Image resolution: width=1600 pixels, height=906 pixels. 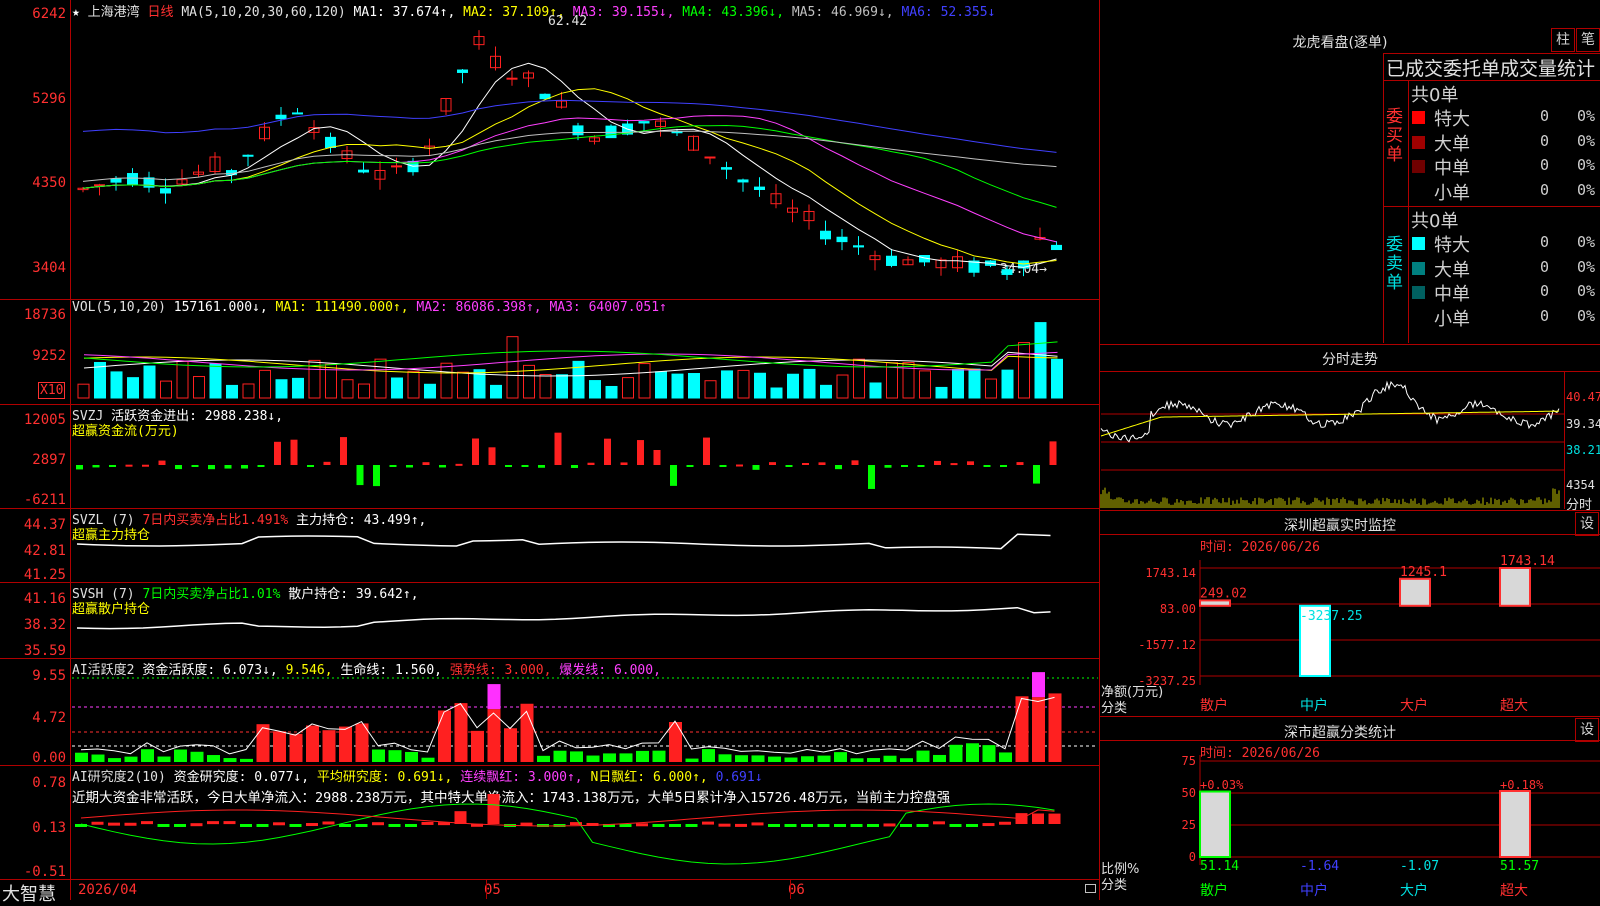 What do you see at coordinates (585, 465) in the screenshot?
I see `svzj-chart` at bounding box center [585, 465].